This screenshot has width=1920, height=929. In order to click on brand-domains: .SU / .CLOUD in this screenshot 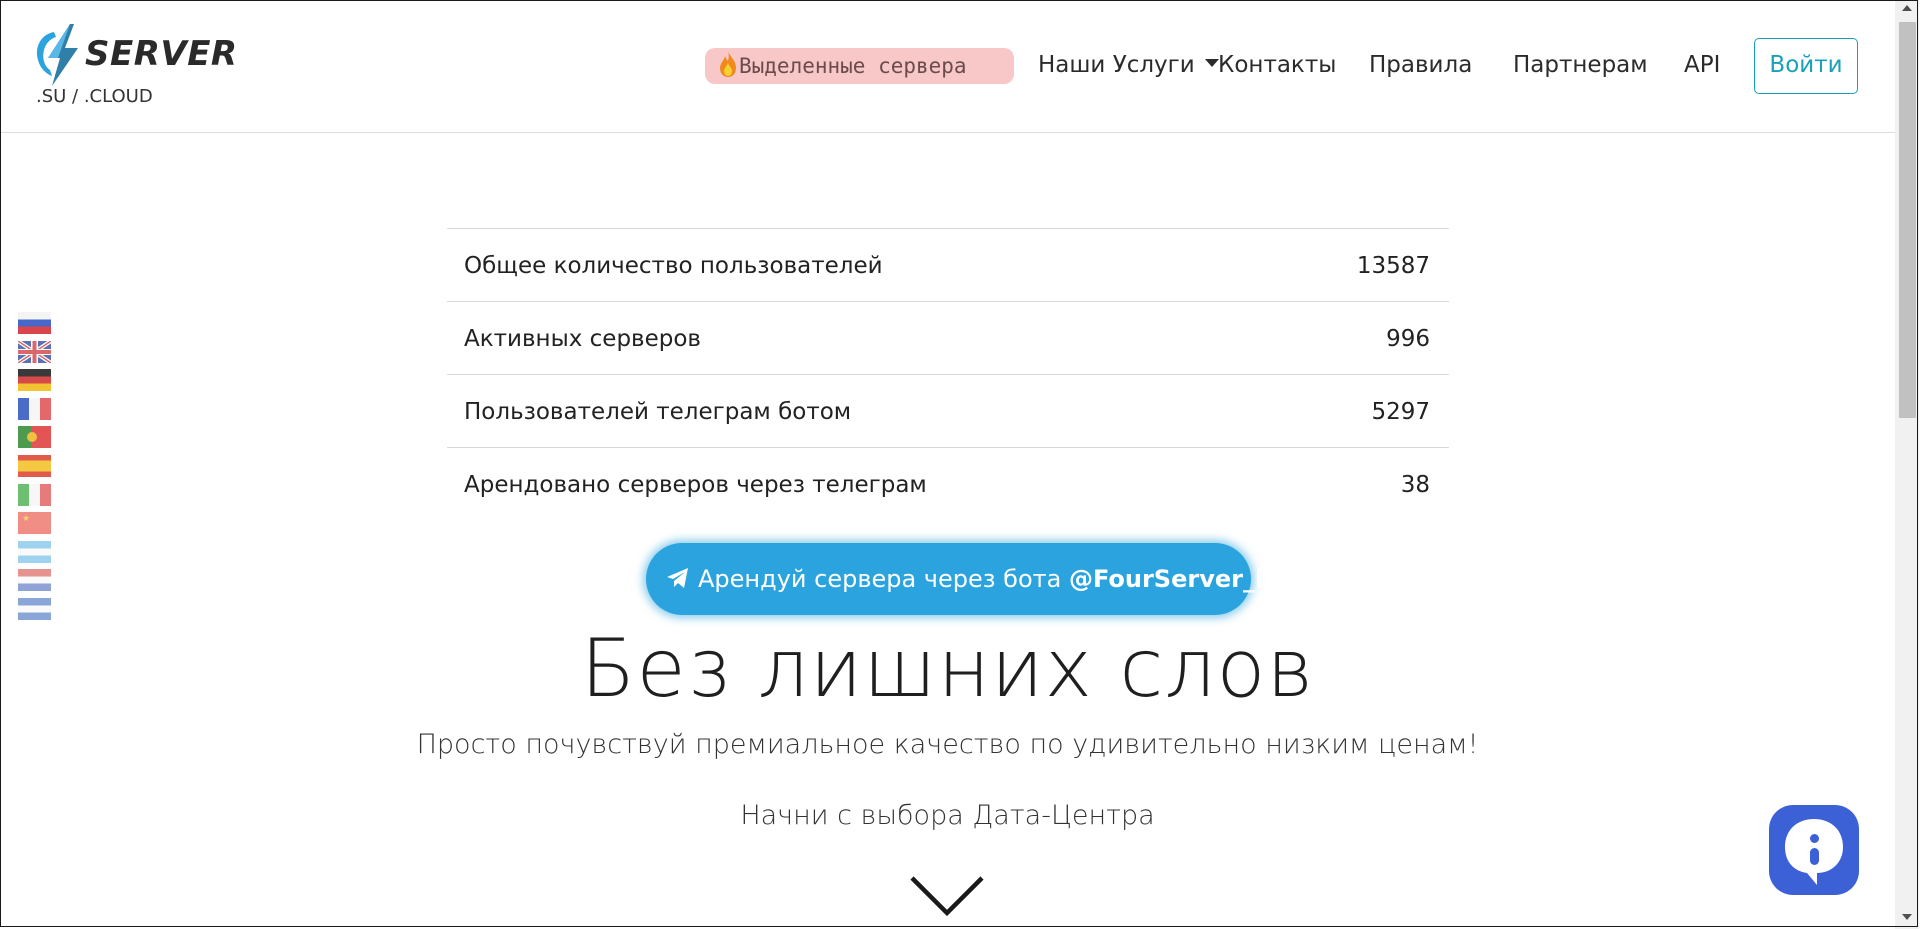, I will do `click(94, 96)`.